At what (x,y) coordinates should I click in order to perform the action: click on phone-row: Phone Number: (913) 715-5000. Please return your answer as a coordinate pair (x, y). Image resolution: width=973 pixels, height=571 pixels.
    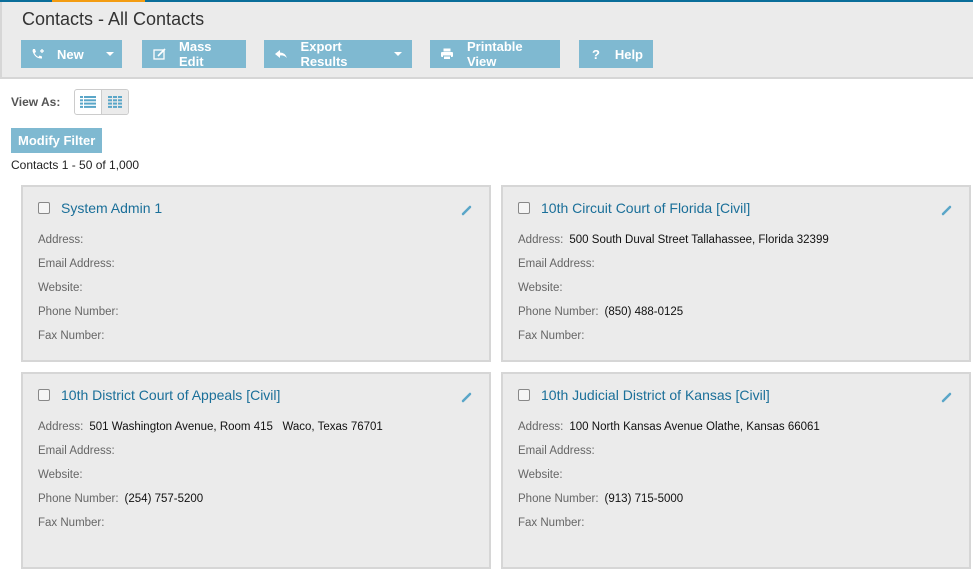
    Looking at the image, I should click on (600, 499).